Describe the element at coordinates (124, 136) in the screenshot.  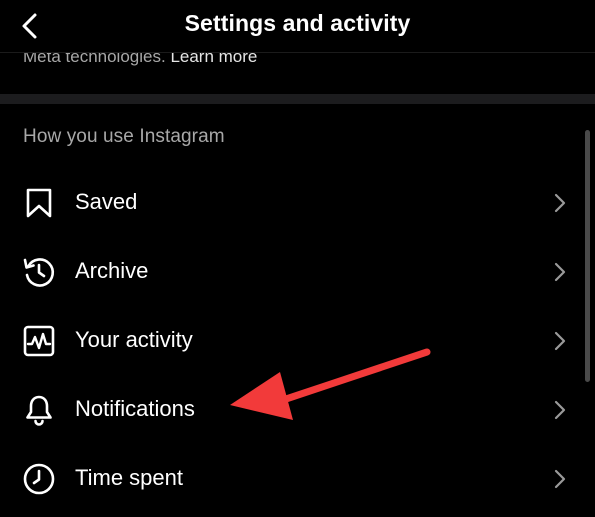
I see `section-title: How you use Instagram` at that location.